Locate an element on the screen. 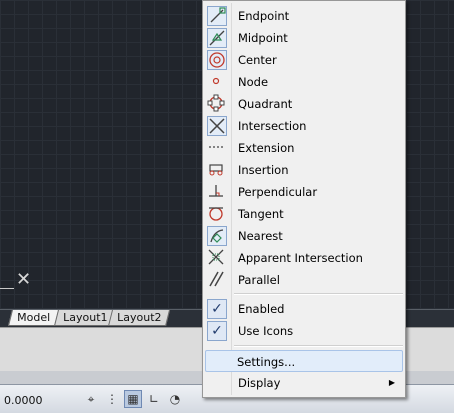 Image resolution: width=454 pixels, height=413 pixels. menu-item-quadrant: Quadrant is located at coordinates (304, 104).